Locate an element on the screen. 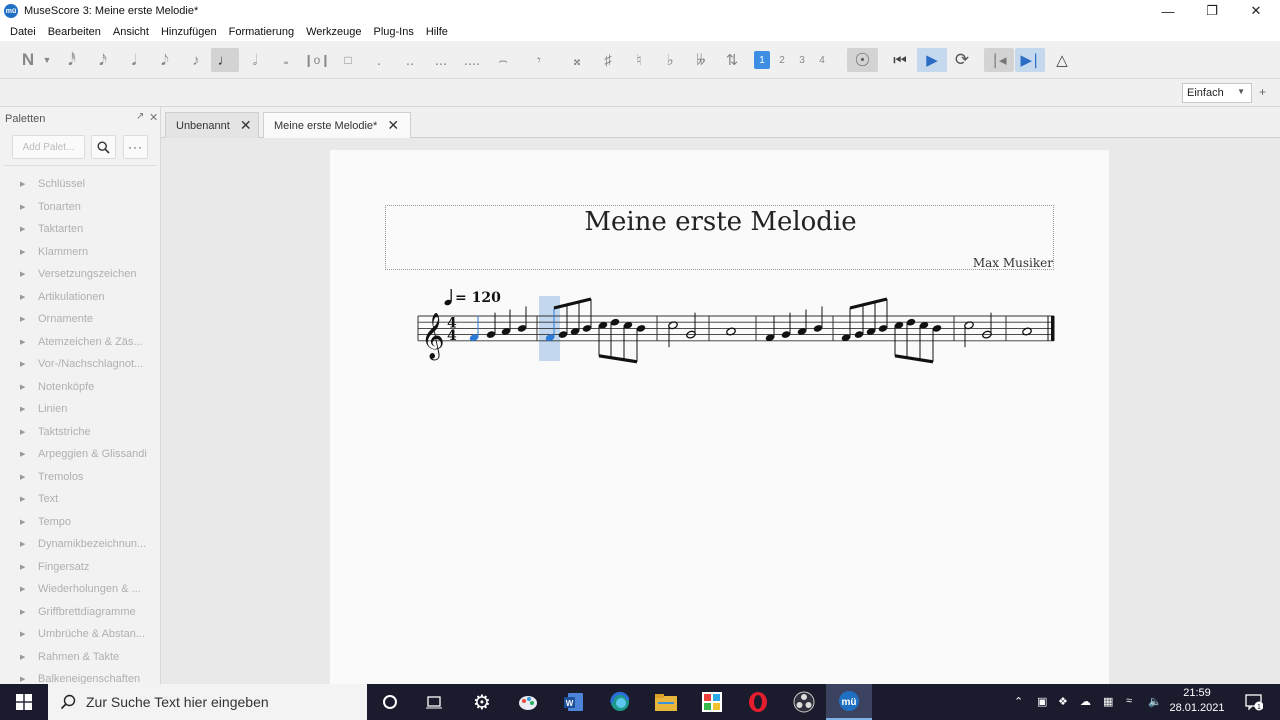 Image resolution: width=1280 pixels, height=720 pixels. note-32nd-icon: 𝅘𝅥𝅯 is located at coordinates (103, 60).